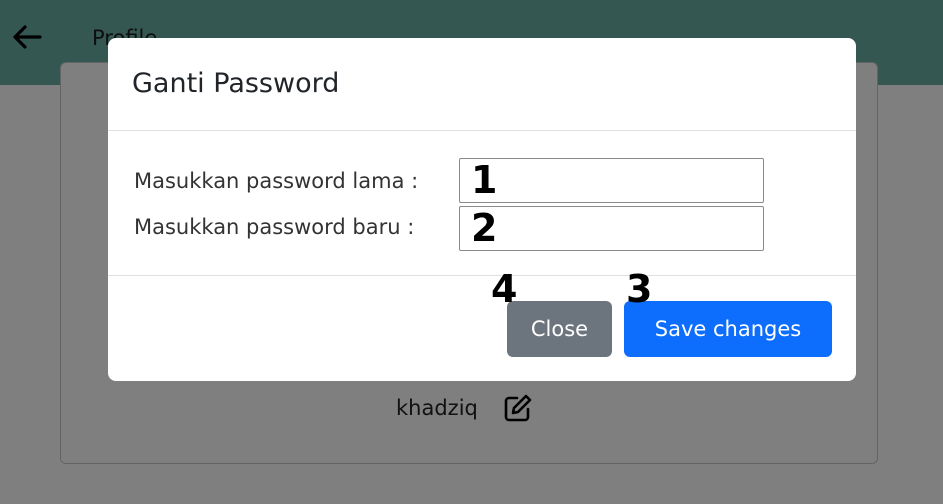  What do you see at coordinates (559, 329) in the screenshot?
I see `close-button: Close` at bounding box center [559, 329].